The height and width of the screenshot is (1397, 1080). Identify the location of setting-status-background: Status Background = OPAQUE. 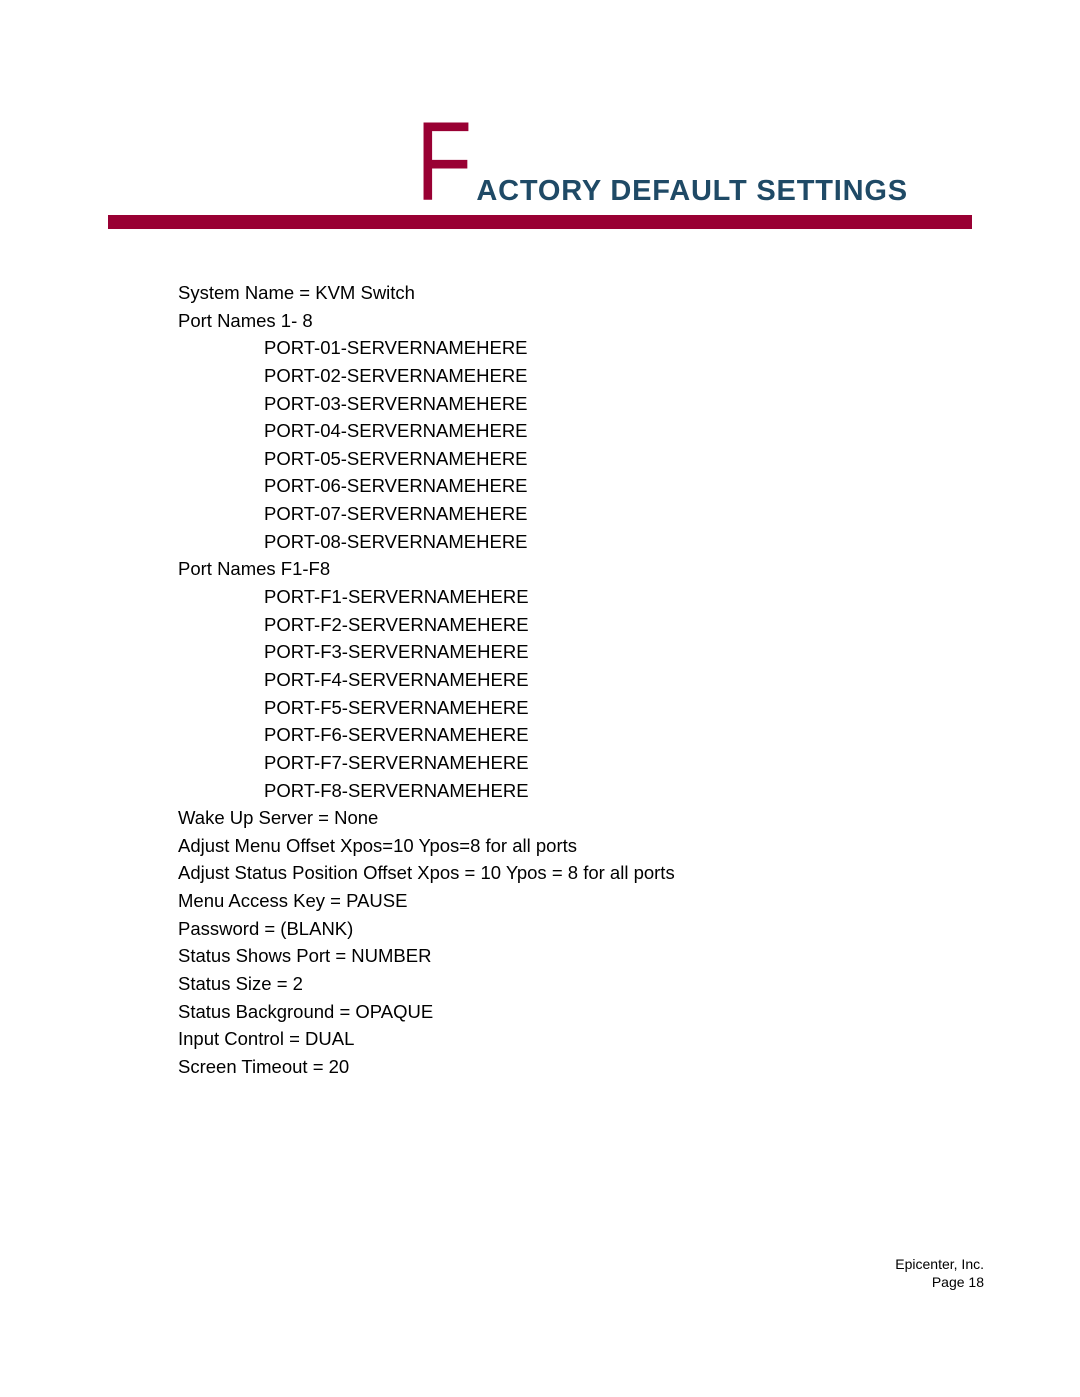
(306, 1011).